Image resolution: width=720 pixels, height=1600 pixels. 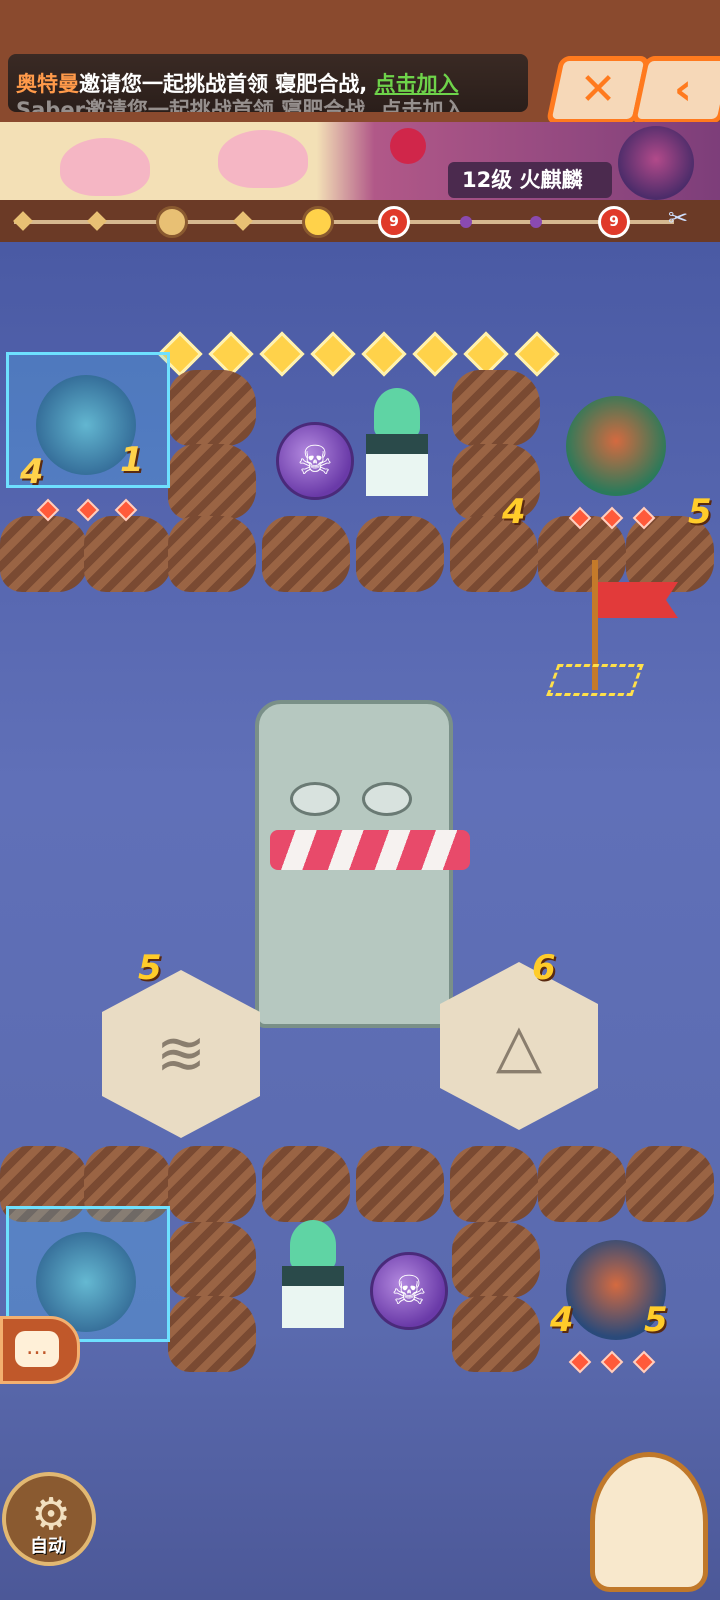 What do you see at coordinates (344, 222) in the screenshot?
I see `track-line` at bounding box center [344, 222].